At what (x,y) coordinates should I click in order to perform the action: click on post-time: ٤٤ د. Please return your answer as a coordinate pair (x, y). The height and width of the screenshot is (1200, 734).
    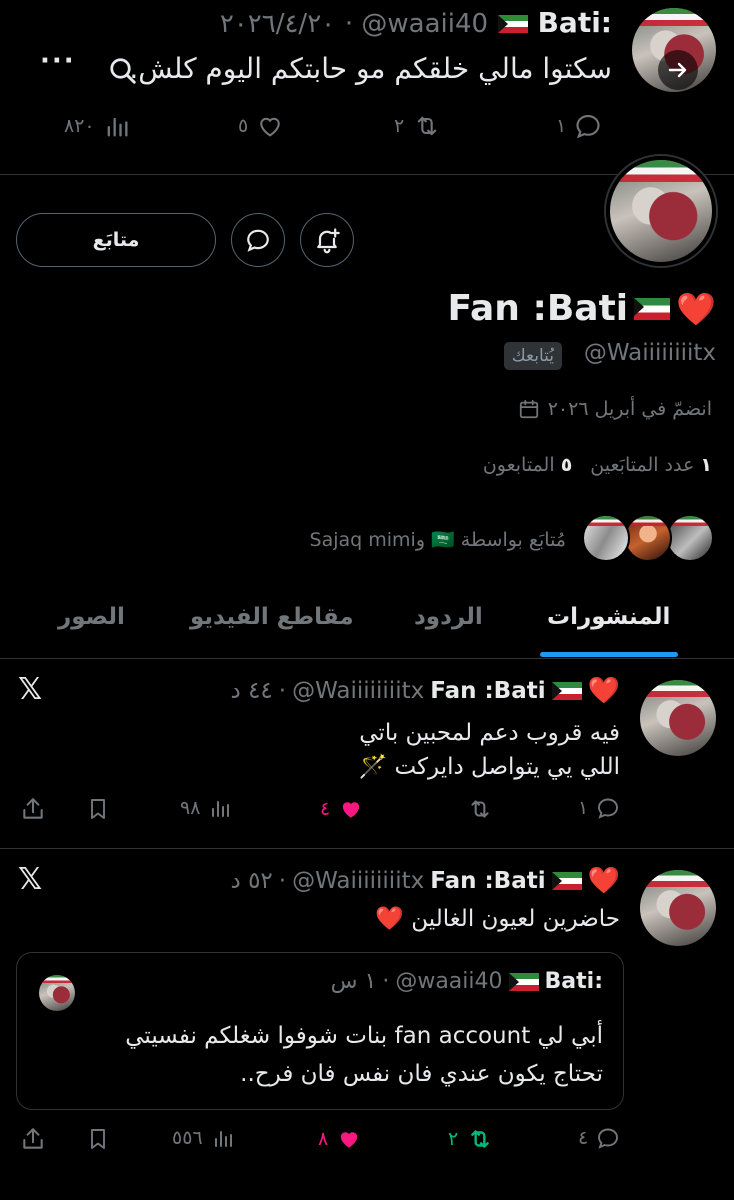
    Looking at the image, I should click on (251, 691).